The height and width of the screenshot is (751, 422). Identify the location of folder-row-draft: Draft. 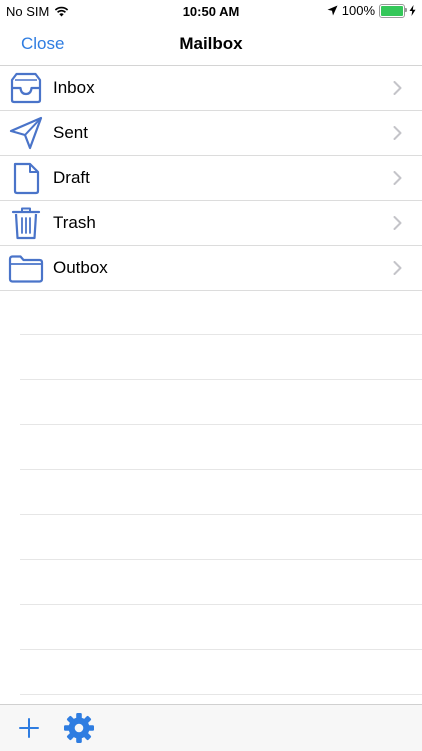
(211, 178).